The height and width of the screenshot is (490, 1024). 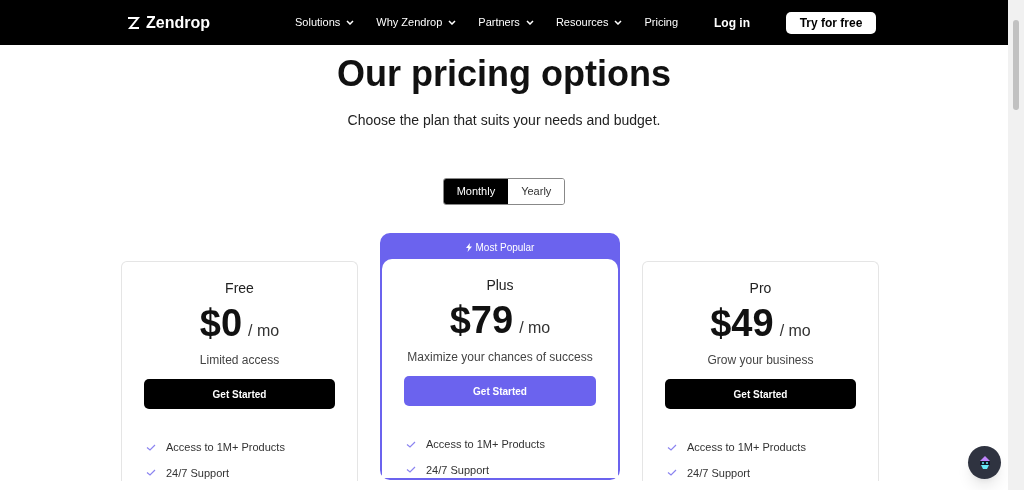 What do you see at coordinates (325, 22) in the screenshot?
I see `nav-link: Solutions` at bounding box center [325, 22].